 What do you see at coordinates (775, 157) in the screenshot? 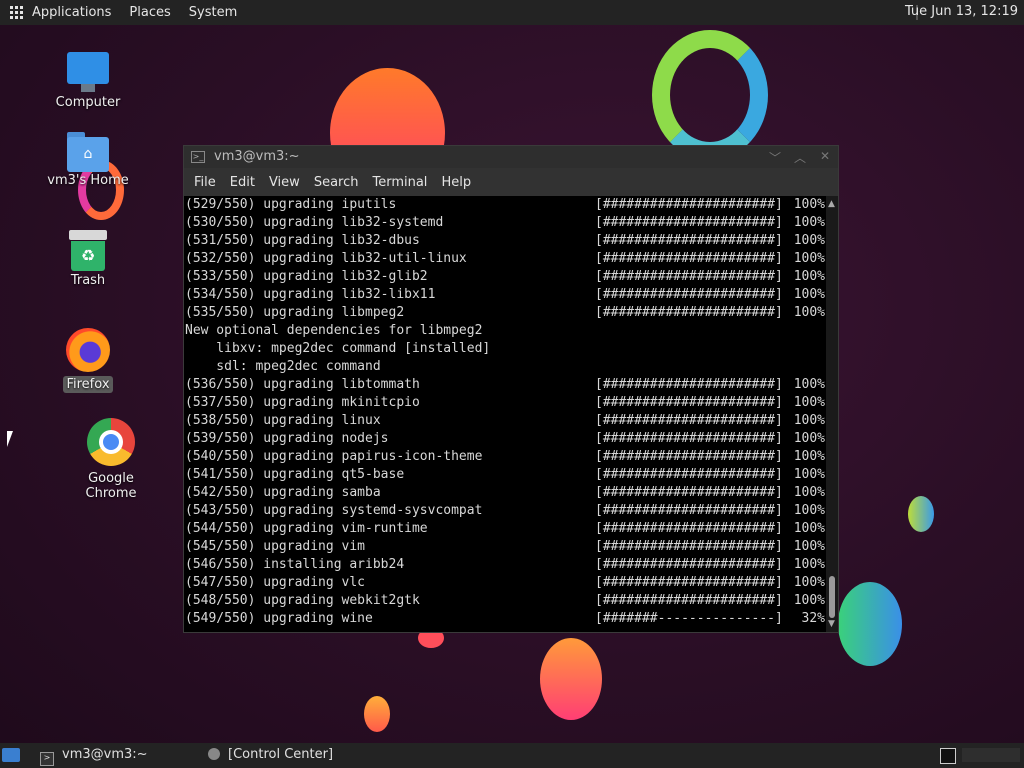
I see `minimize-icon: ﹀` at bounding box center [775, 157].